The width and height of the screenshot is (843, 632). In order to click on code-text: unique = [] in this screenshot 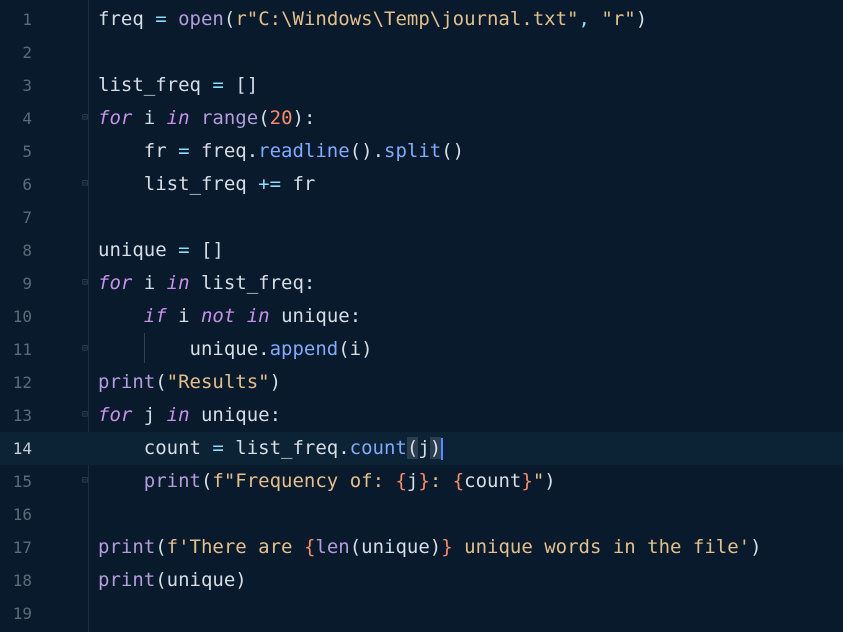, I will do `click(161, 250)`.